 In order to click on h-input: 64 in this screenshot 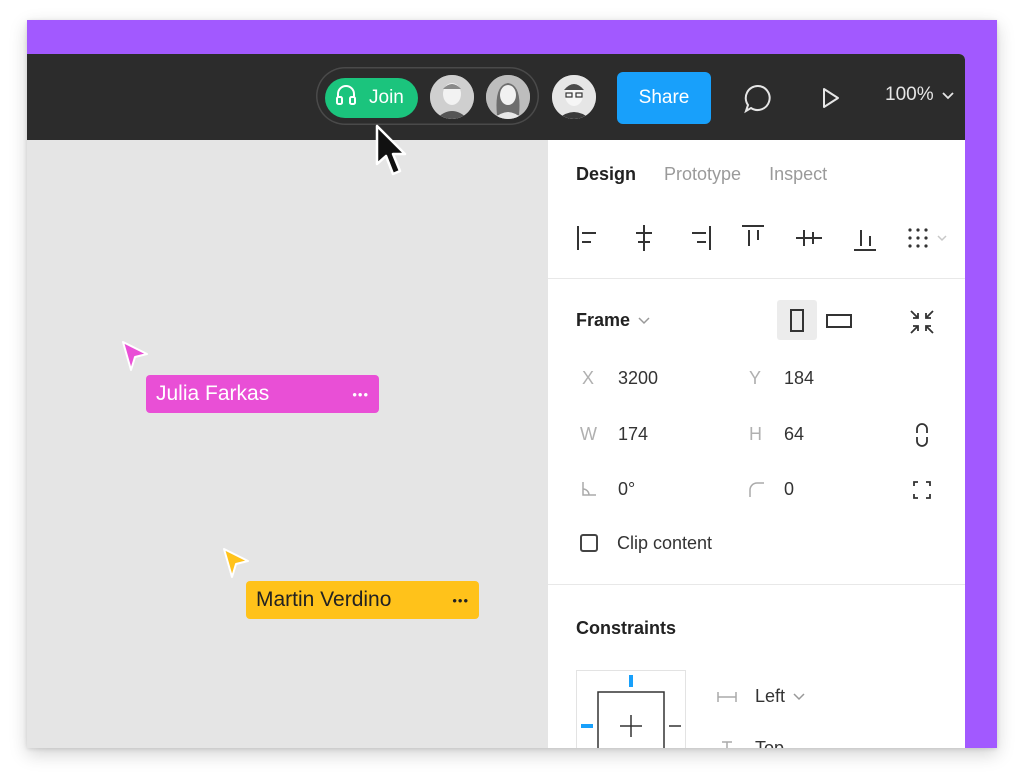, I will do `click(794, 434)`.